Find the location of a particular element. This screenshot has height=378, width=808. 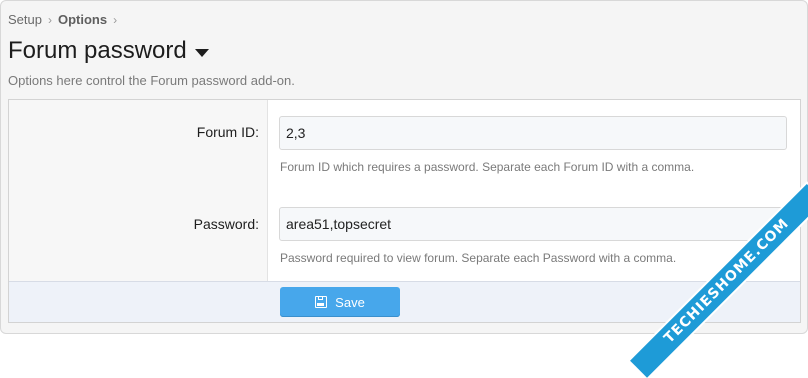

password-label: Password: is located at coordinates (226, 224).